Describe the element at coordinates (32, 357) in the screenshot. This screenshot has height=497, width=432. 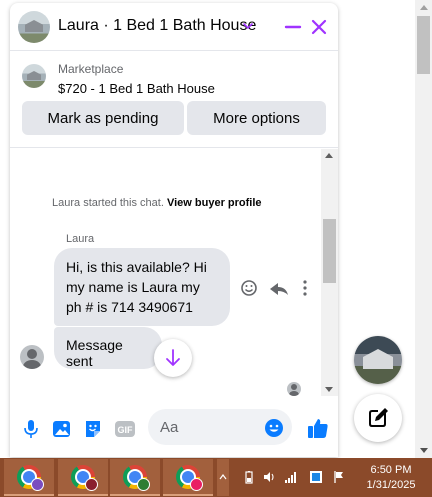
I see `sender-avatar` at that location.